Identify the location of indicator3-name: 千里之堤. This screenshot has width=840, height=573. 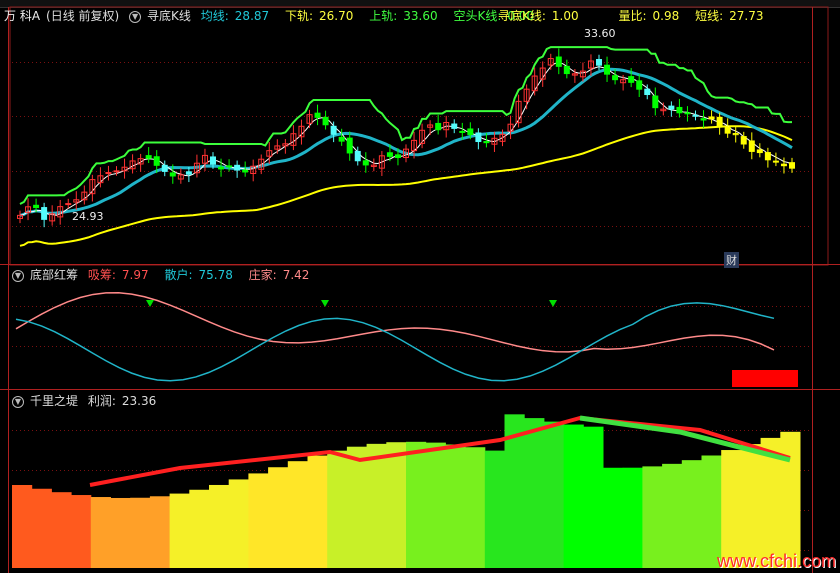
(54, 401).